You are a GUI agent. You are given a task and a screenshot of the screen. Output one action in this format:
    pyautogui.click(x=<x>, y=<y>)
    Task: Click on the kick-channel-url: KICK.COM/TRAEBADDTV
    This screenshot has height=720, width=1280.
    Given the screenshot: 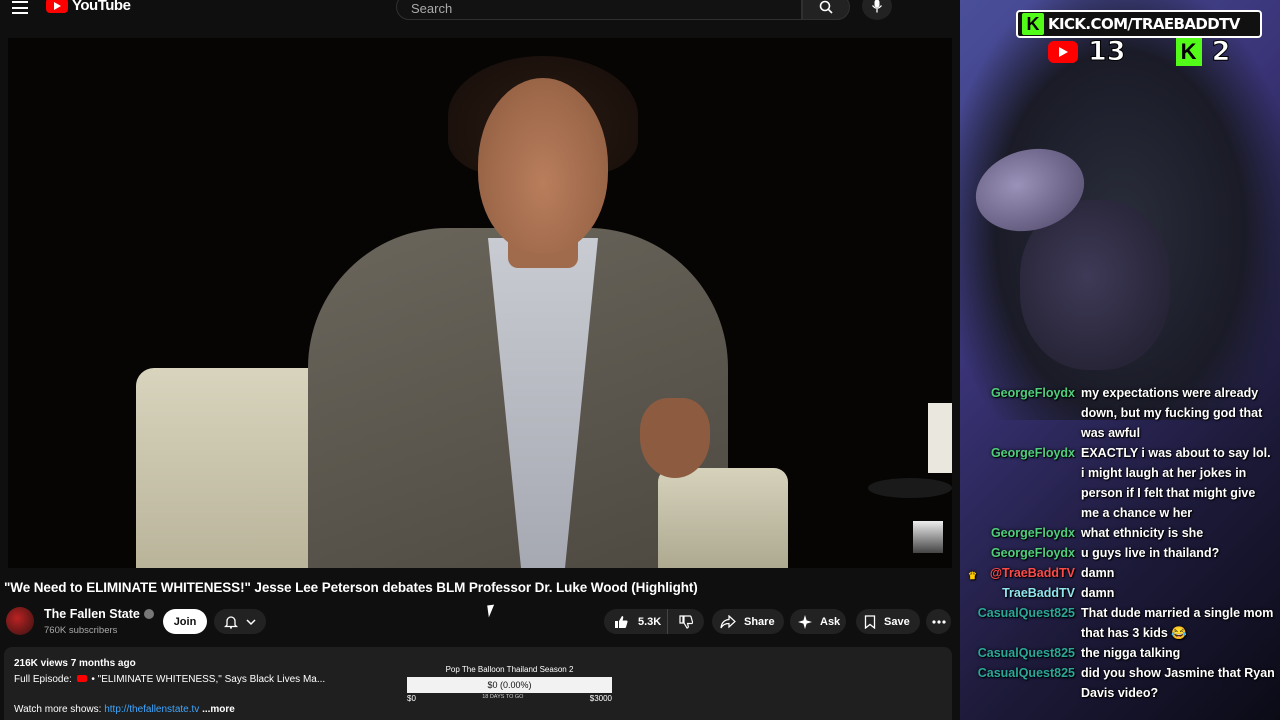 What is the action you would take?
    pyautogui.click(x=1144, y=24)
    